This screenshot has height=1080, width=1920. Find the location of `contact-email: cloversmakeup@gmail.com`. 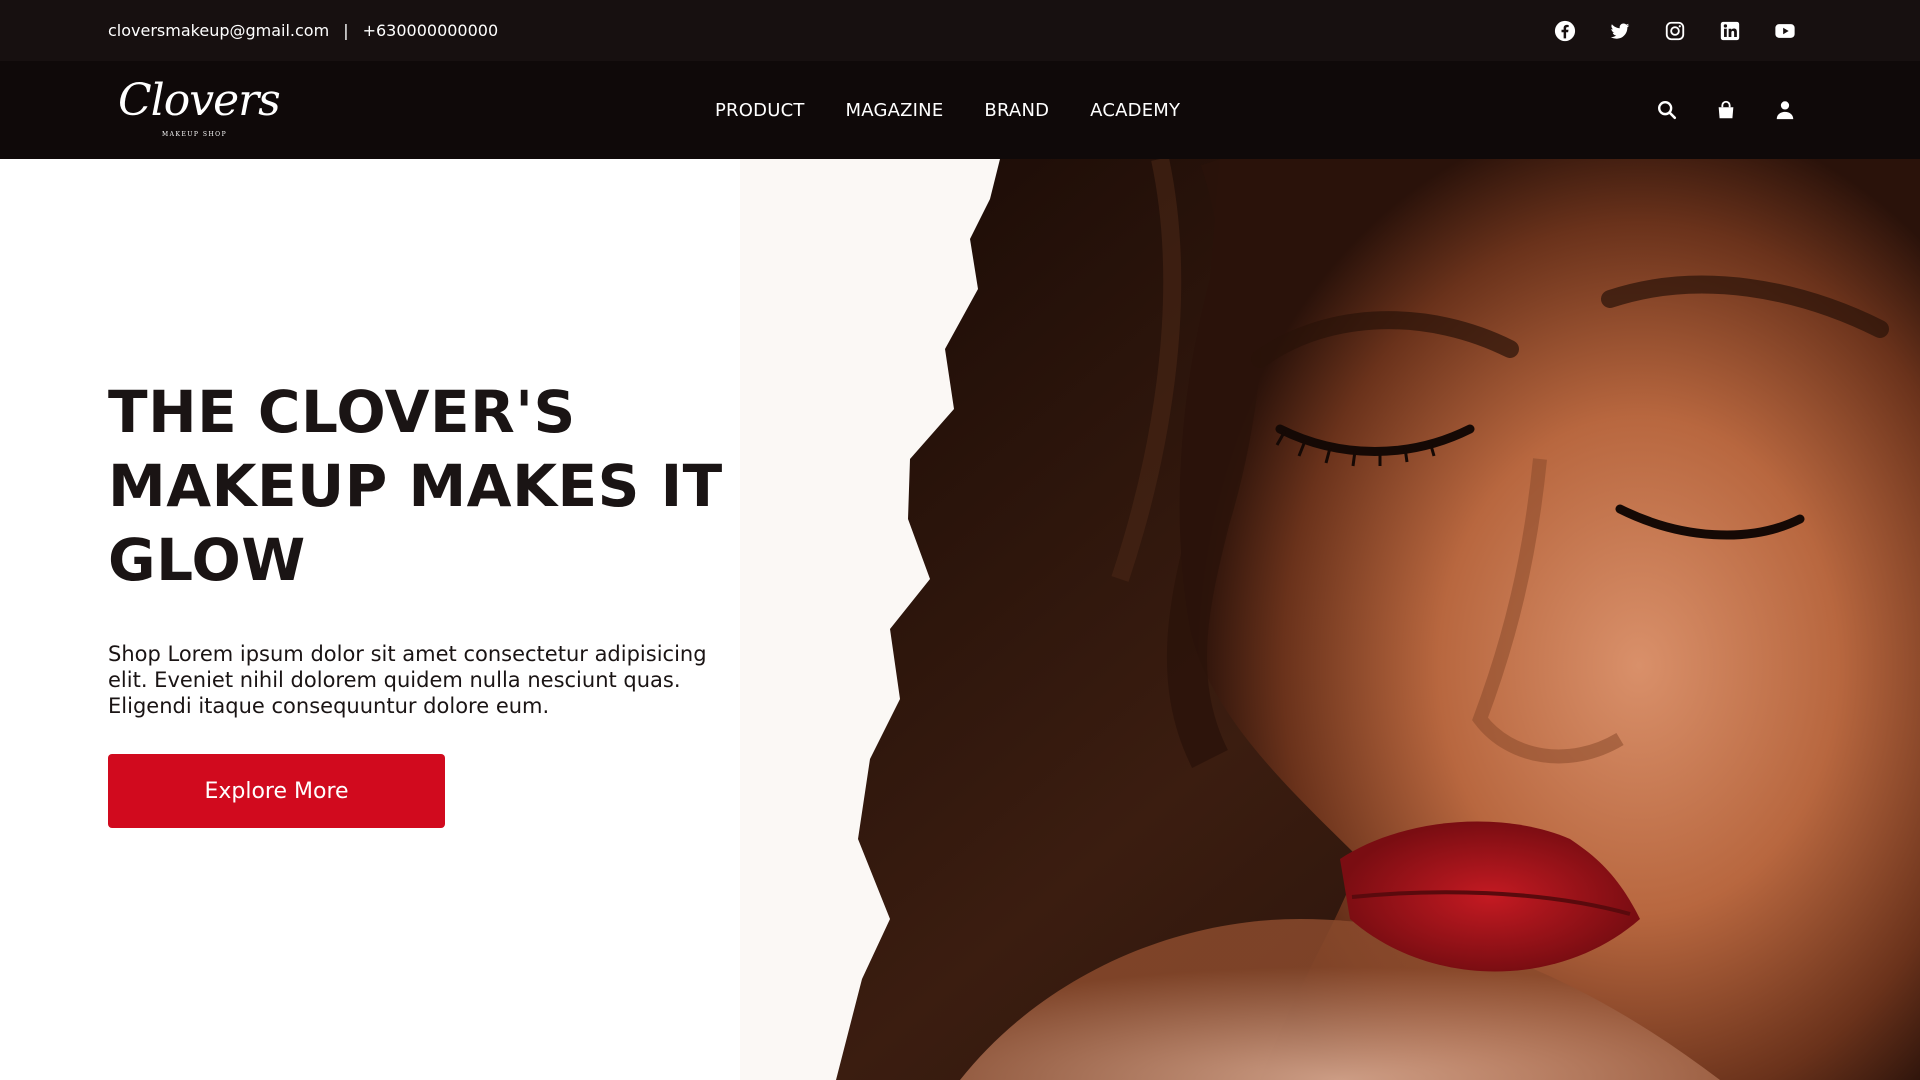

contact-email: cloversmakeup@gmail.com is located at coordinates (218, 30).